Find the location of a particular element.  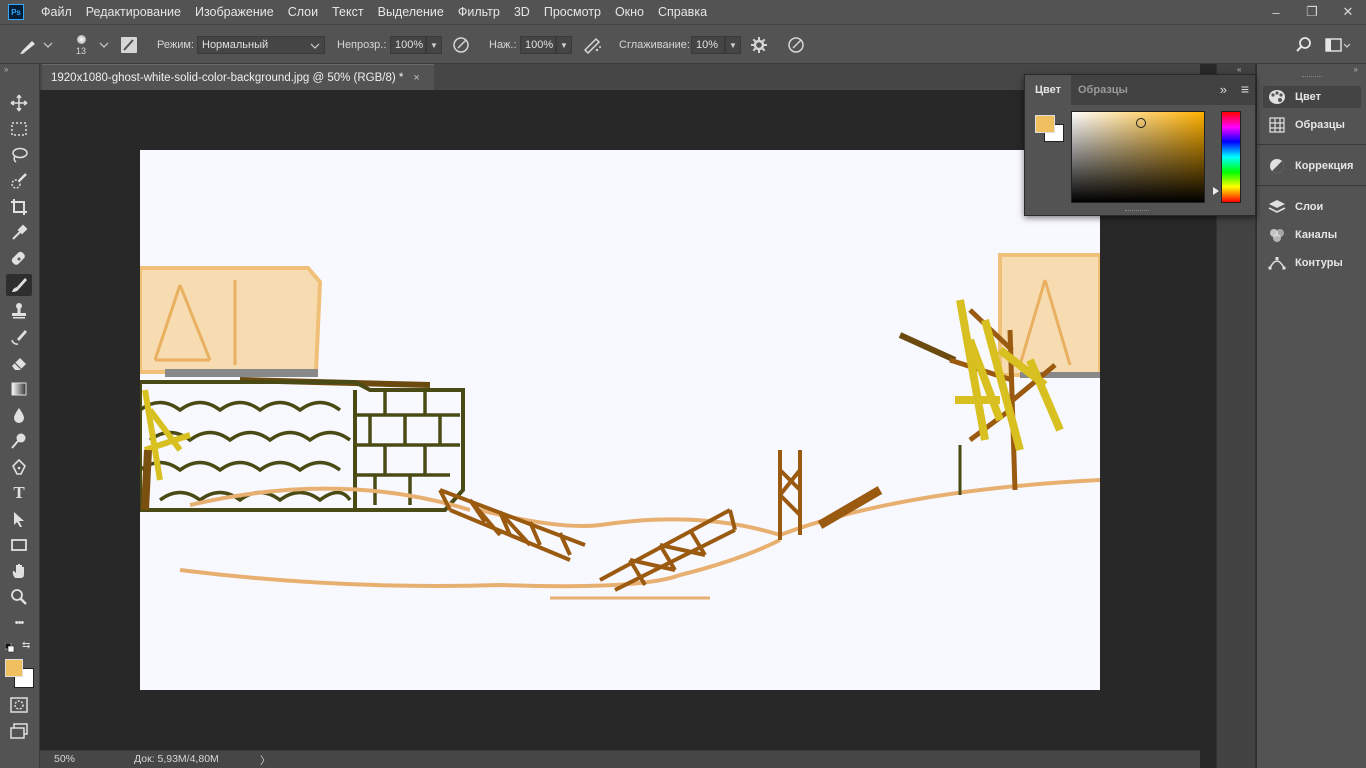

saturation-value-field is located at coordinates (1138, 157).